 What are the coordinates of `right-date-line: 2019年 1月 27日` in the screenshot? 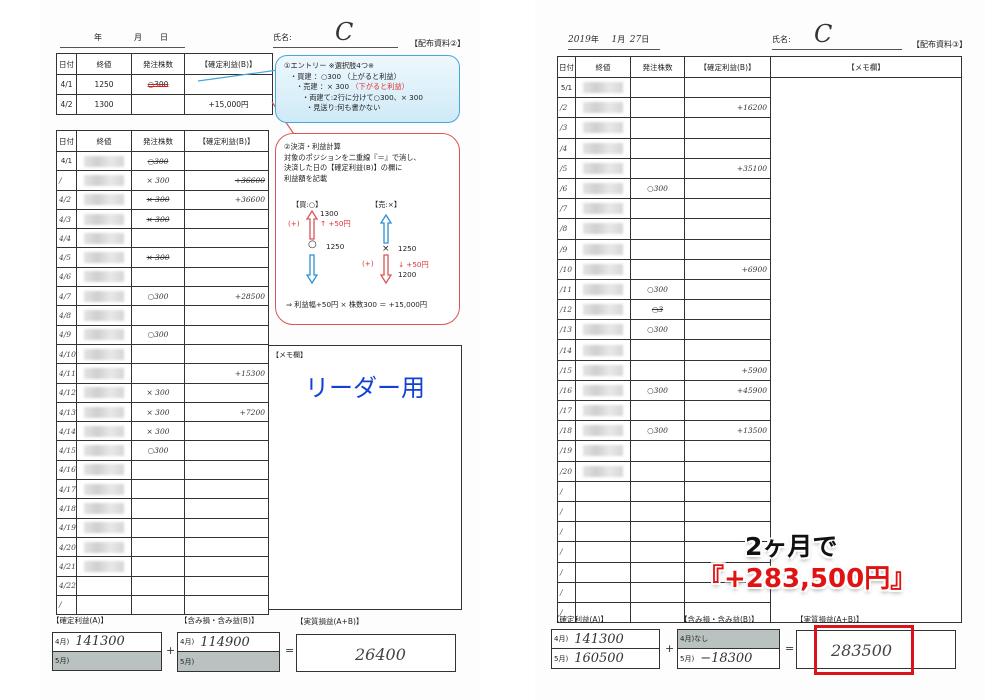 It's located at (614, 42).